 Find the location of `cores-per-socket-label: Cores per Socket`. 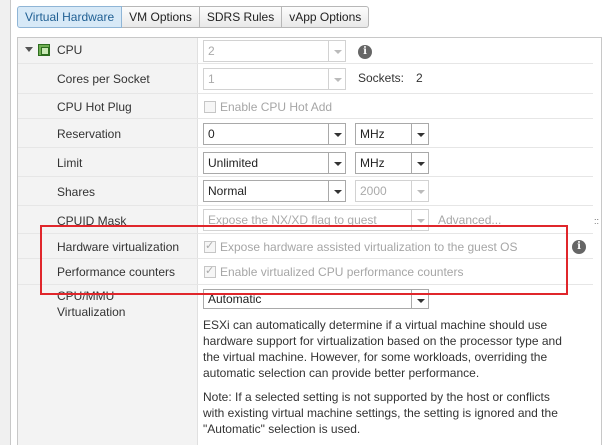

cores-per-socket-label: Cores per Socket is located at coordinates (103, 79).